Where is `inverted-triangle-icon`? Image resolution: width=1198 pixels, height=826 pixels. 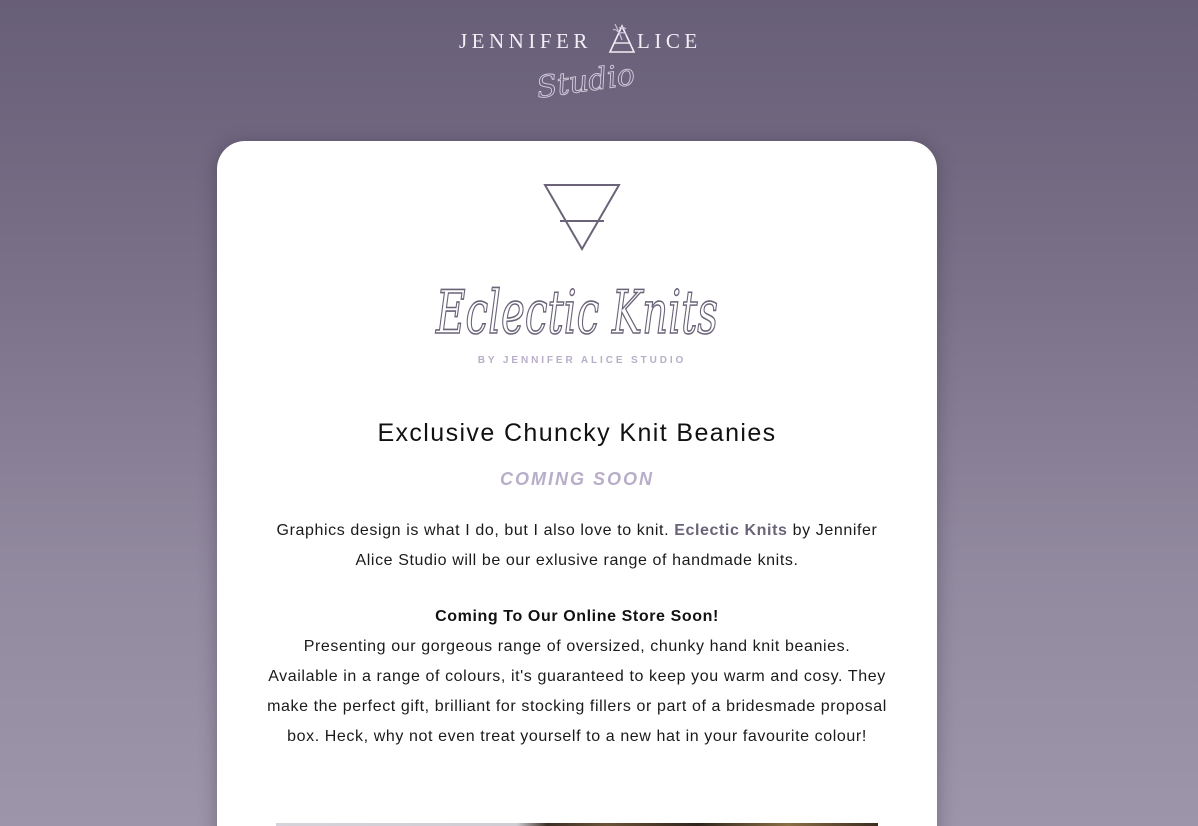 inverted-triangle-icon is located at coordinates (582, 217).